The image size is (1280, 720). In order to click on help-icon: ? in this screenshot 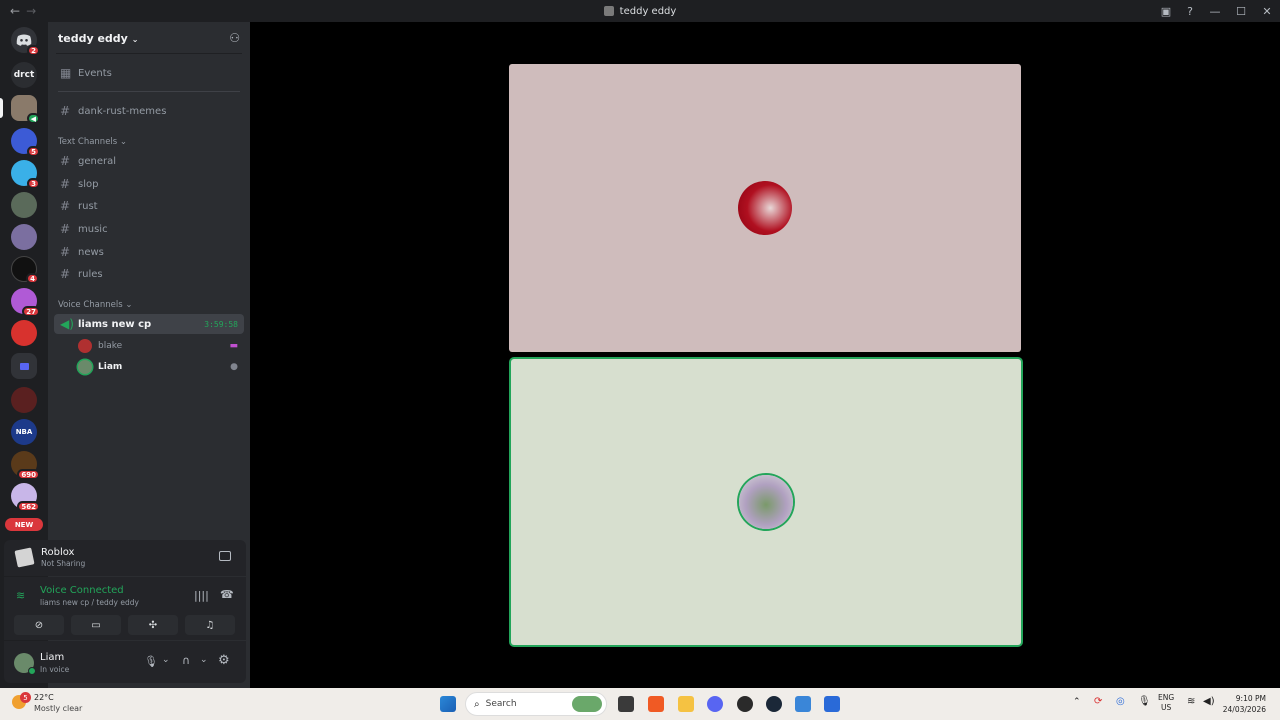, I will do `click(1190, 11)`.